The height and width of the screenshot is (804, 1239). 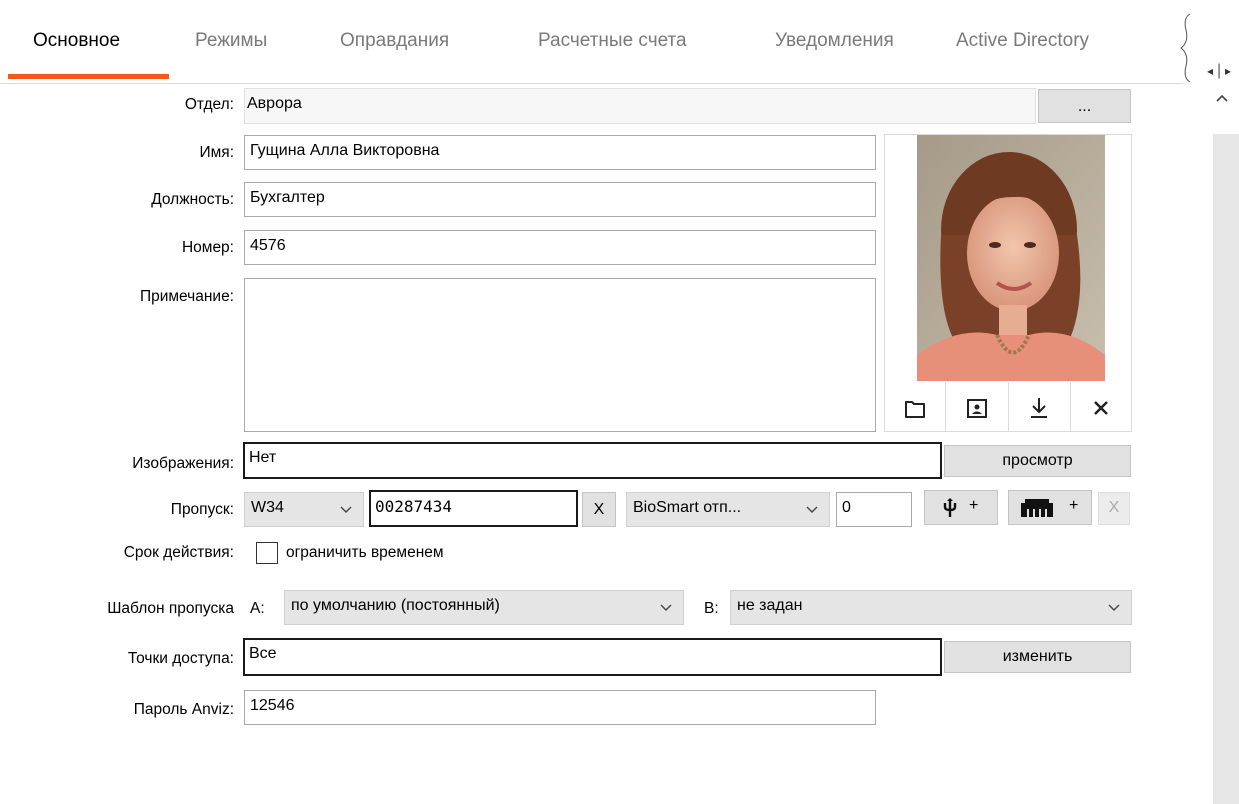 What do you see at coordinates (599, 509) in the screenshot?
I see `pass-clear-button: X` at bounding box center [599, 509].